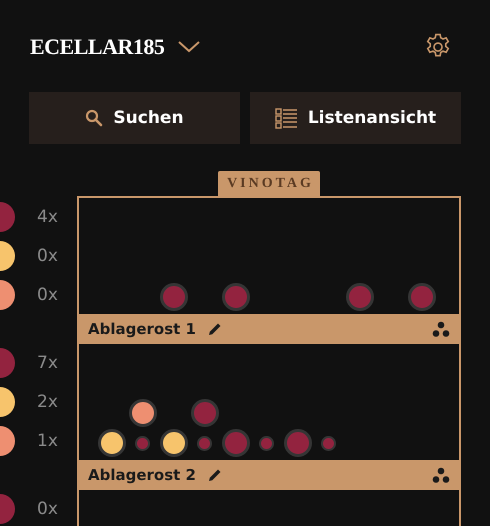 This screenshot has width=490, height=526. I want to click on search-icon, so click(94, 118).